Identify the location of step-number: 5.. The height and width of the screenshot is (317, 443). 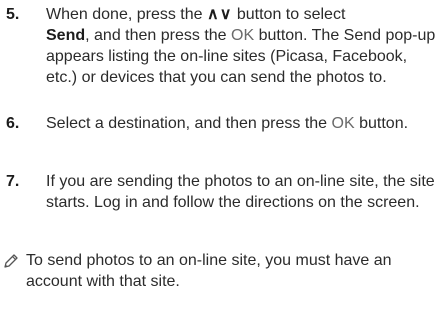
(13, 14).